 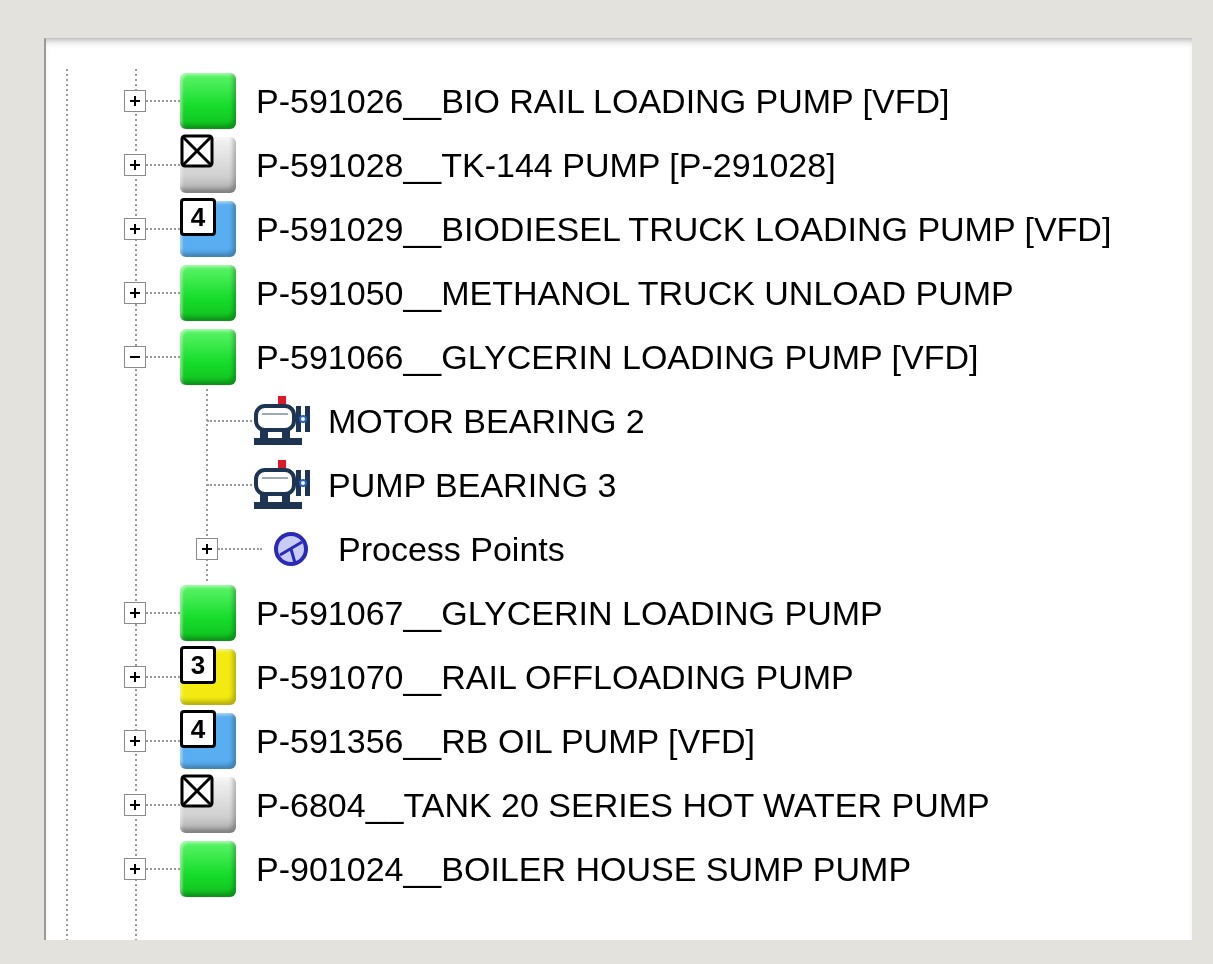 What do you see at coordinates (486, 421) in the screenshot?
I see `tree-item: MOTOR BEARING 2` at bounding box center [486, 421].